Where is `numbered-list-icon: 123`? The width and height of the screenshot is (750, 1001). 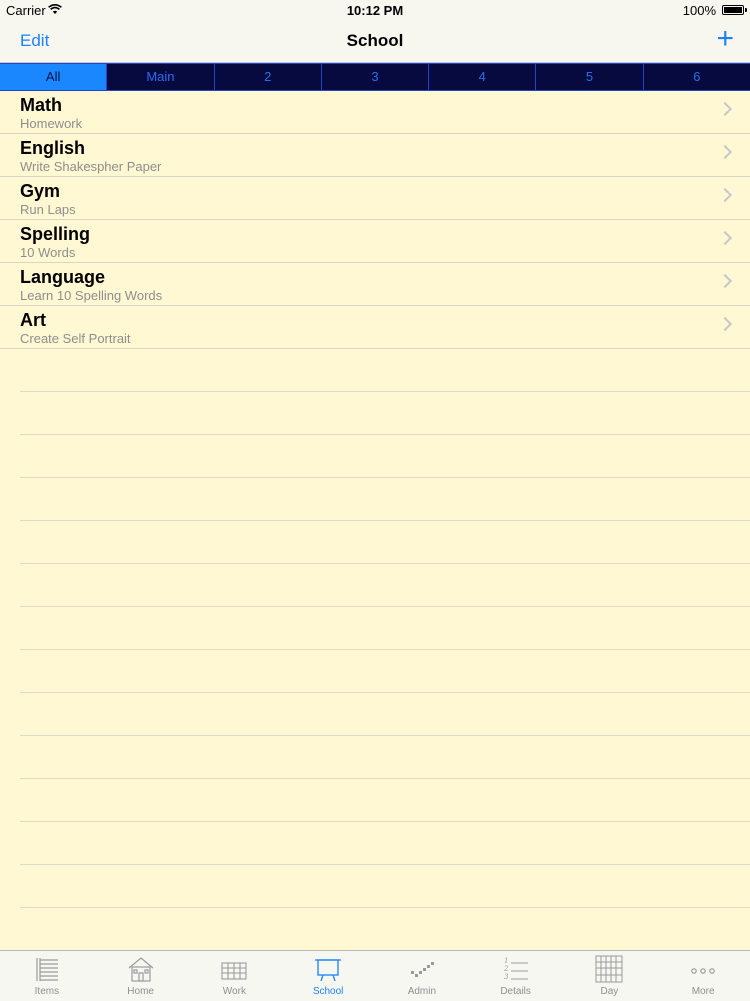
numbered-list-icon: 123 is located at coordinates (515, 969).